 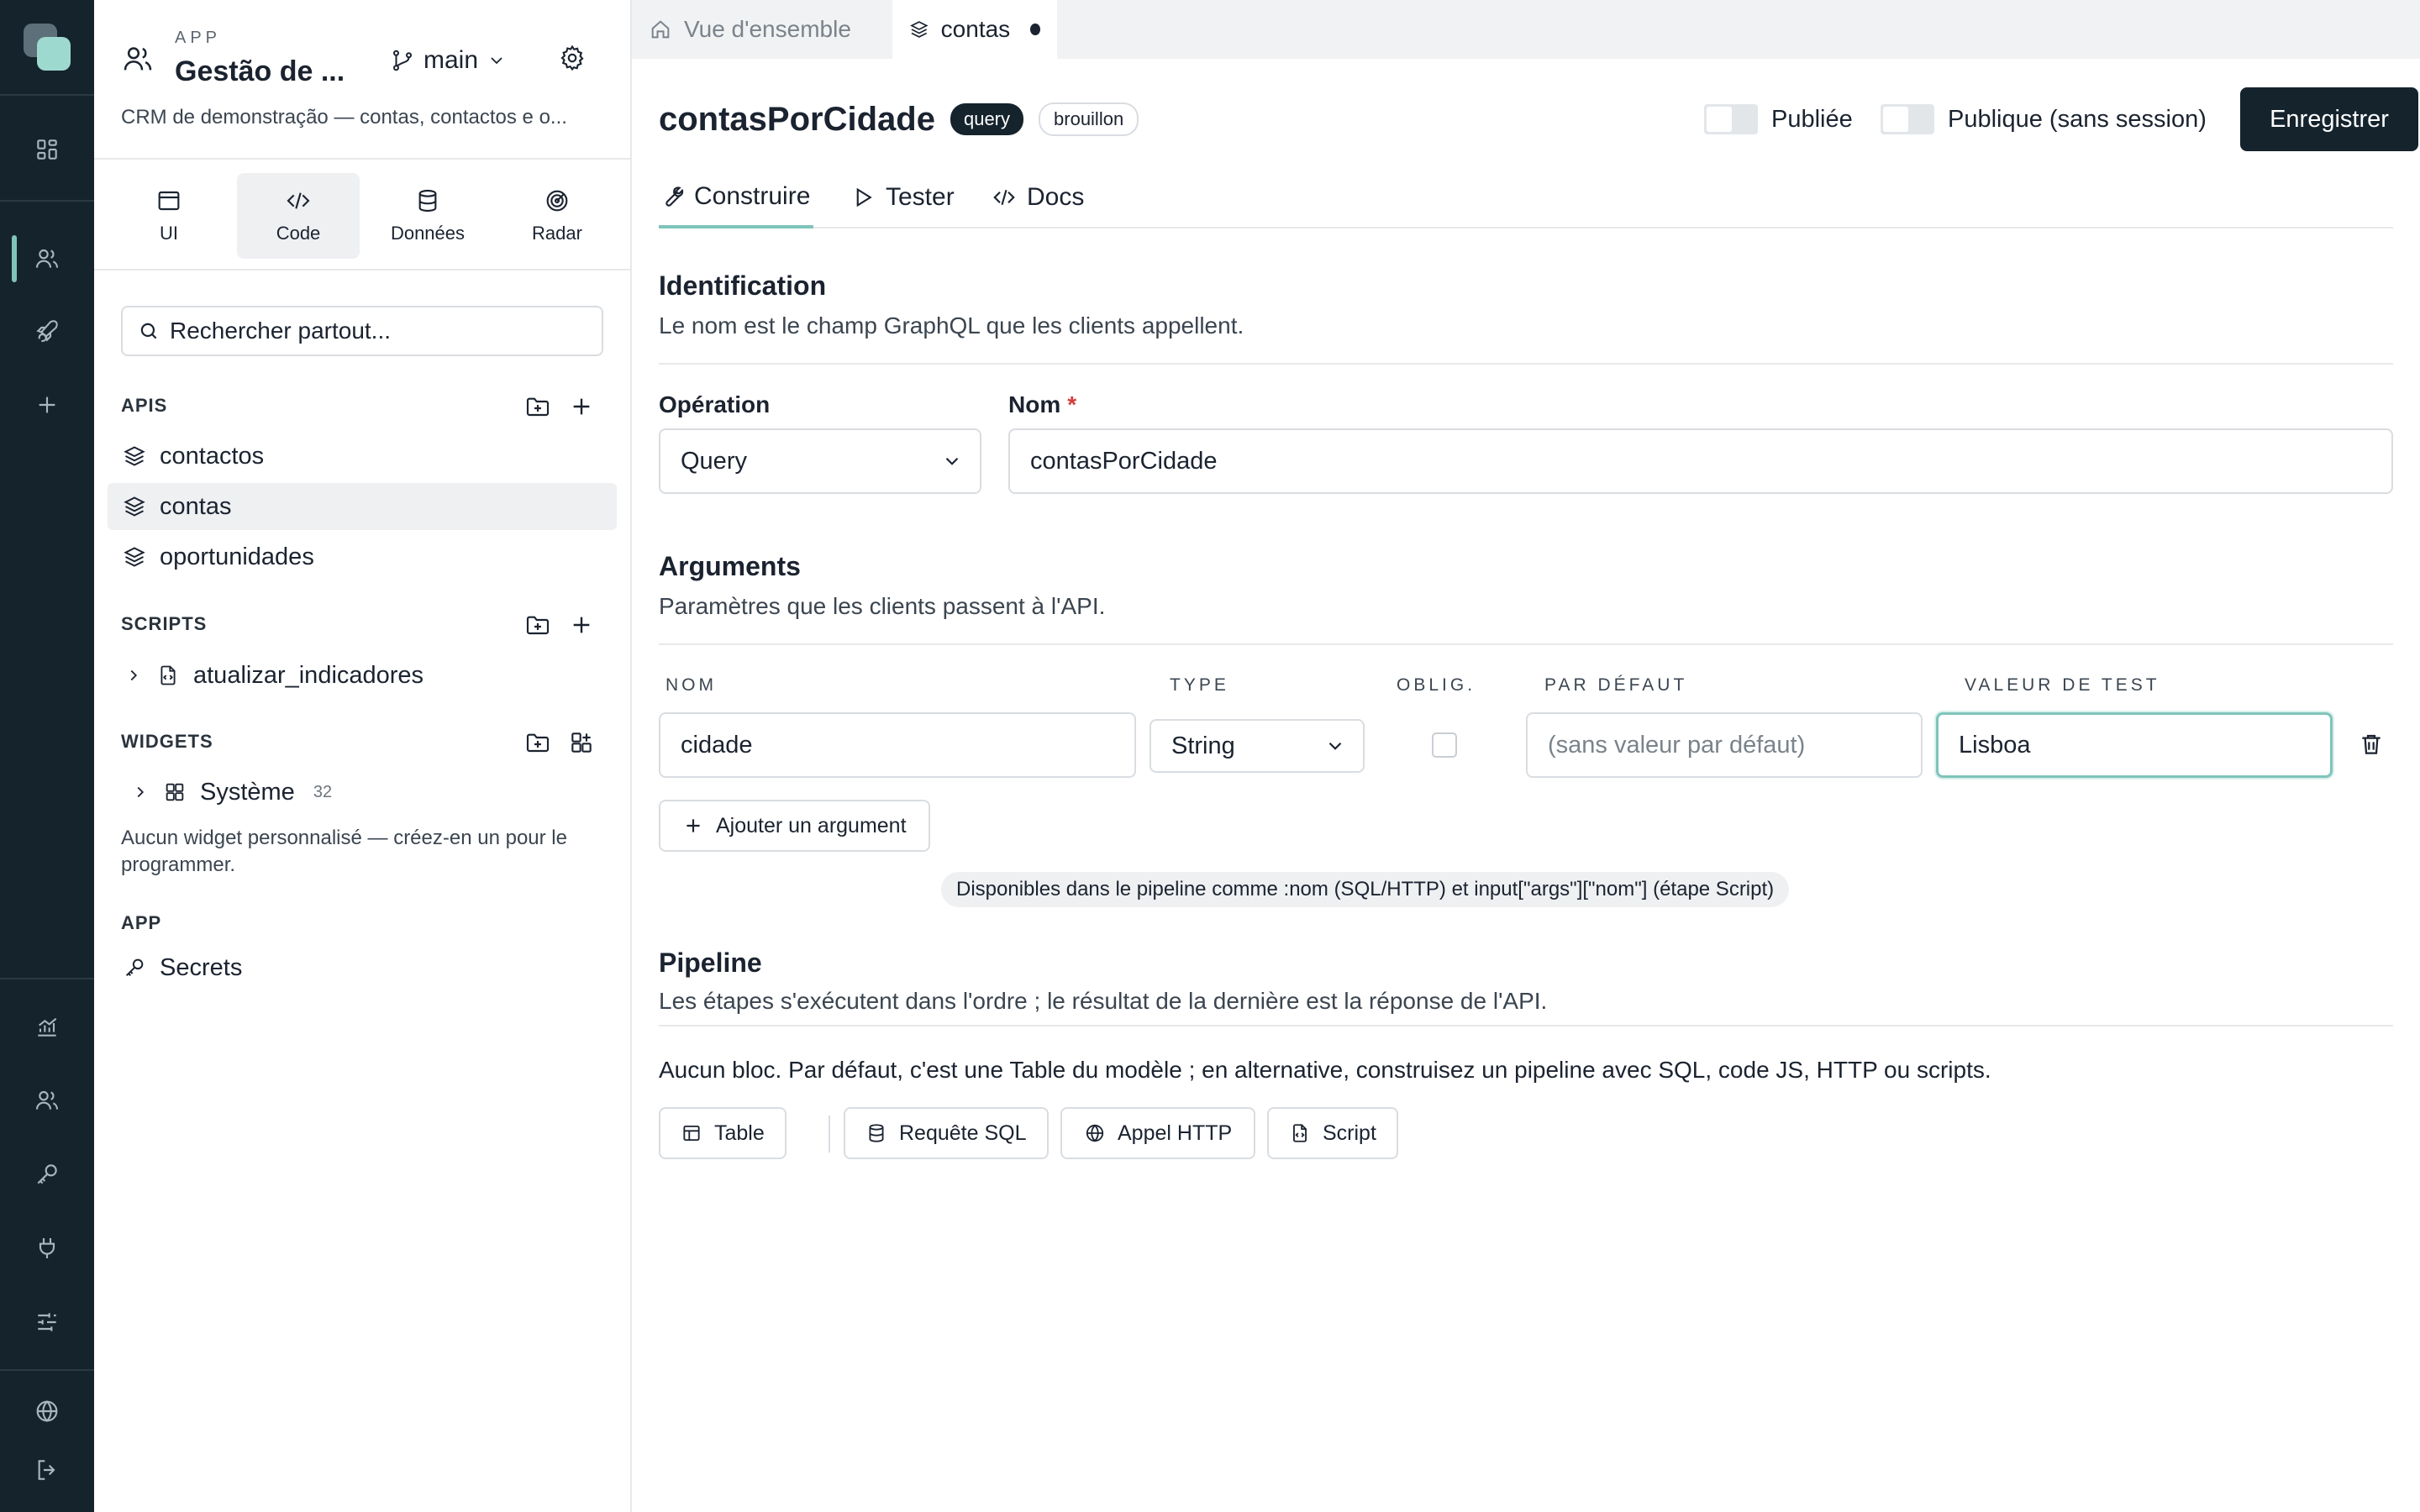 I want to click on tab-contas: contas, so click(x=974, y=29).